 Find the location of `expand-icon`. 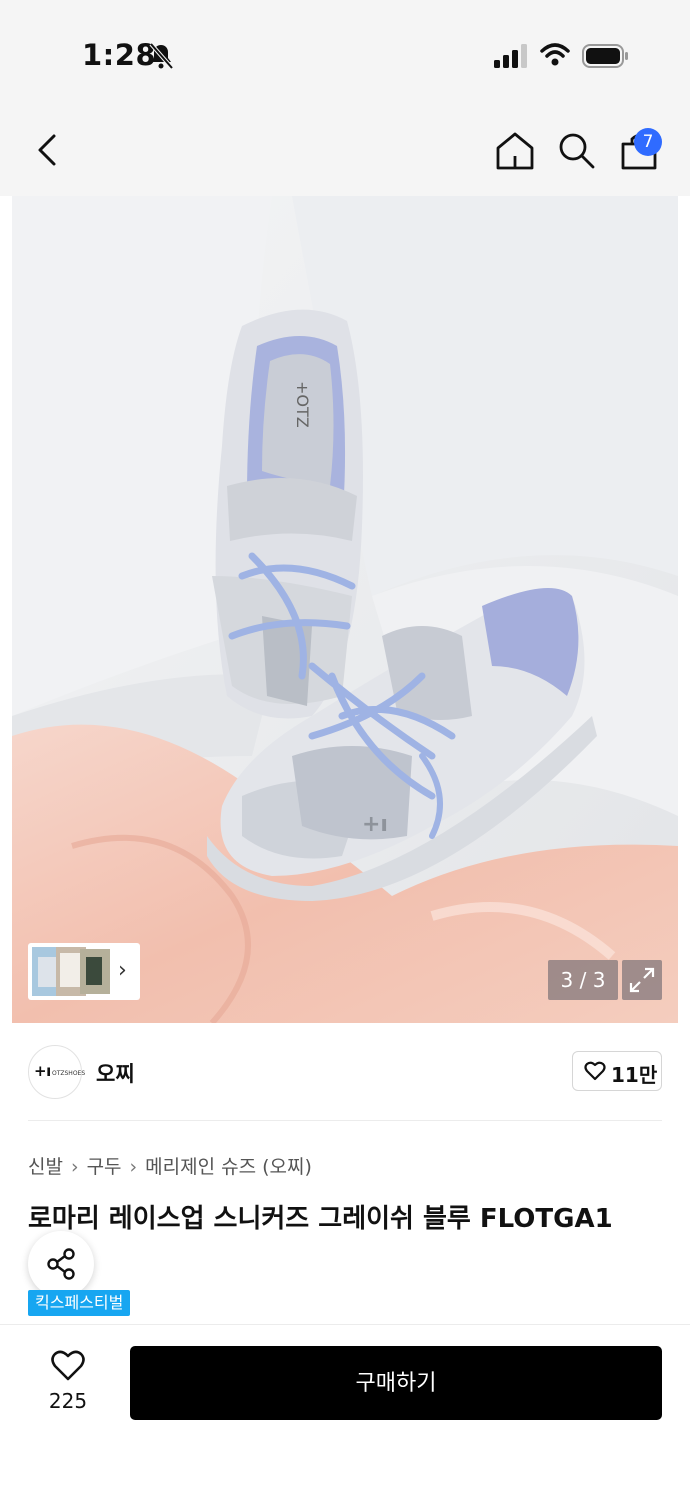

expand-icon is located at coordinates (642, 980).